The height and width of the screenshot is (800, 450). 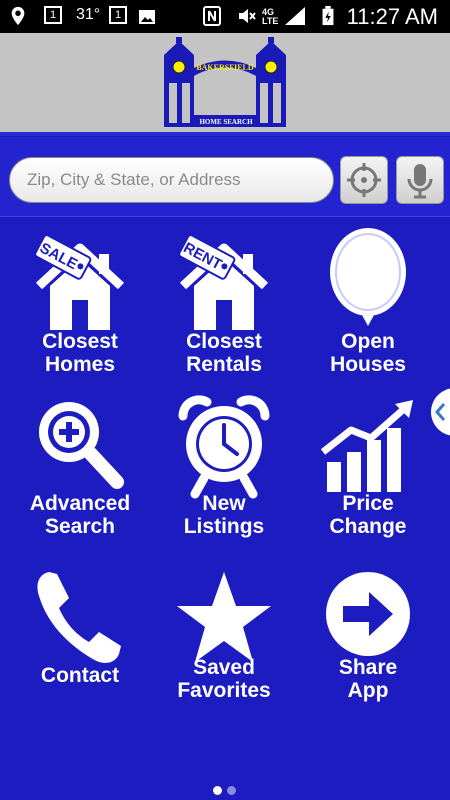 What do you see at coordinates (226, 122) in the screenshot?
I see `logo-text-bottom: HOME SEARCH` at bounding box center [226, 122].